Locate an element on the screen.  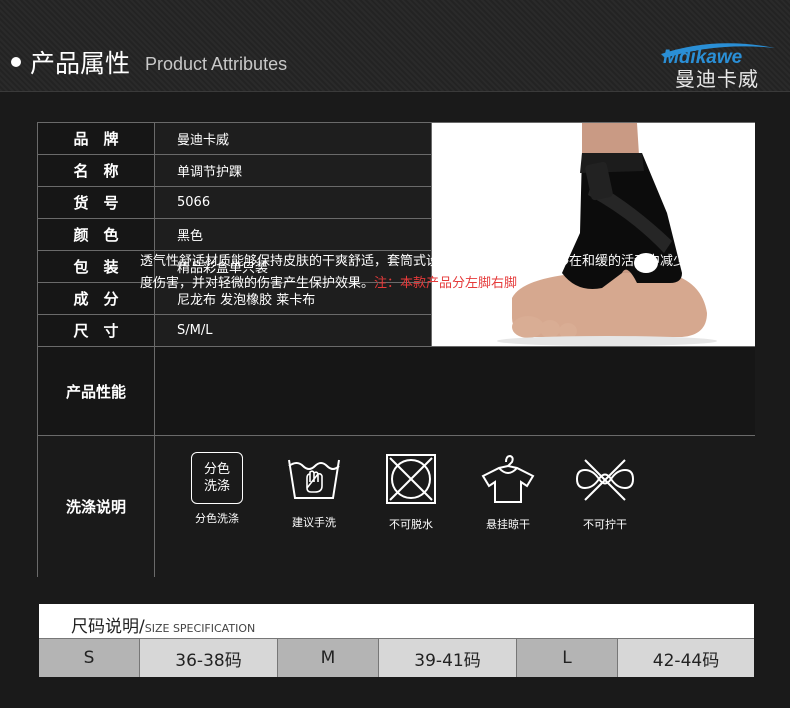
care-caption: 不可拧干 is located at coordinates (605, 524).